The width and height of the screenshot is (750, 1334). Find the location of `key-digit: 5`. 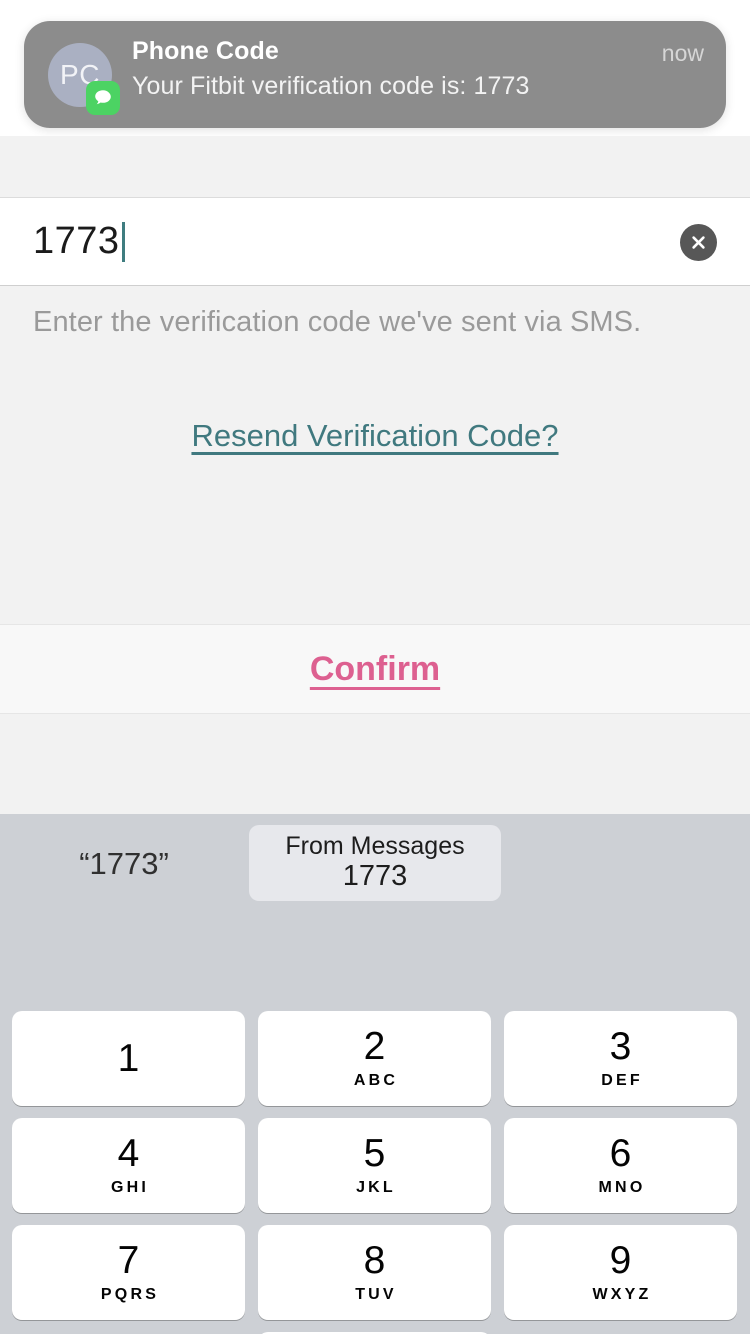

key-digit: 5 is located at coordinates (374, 1153).